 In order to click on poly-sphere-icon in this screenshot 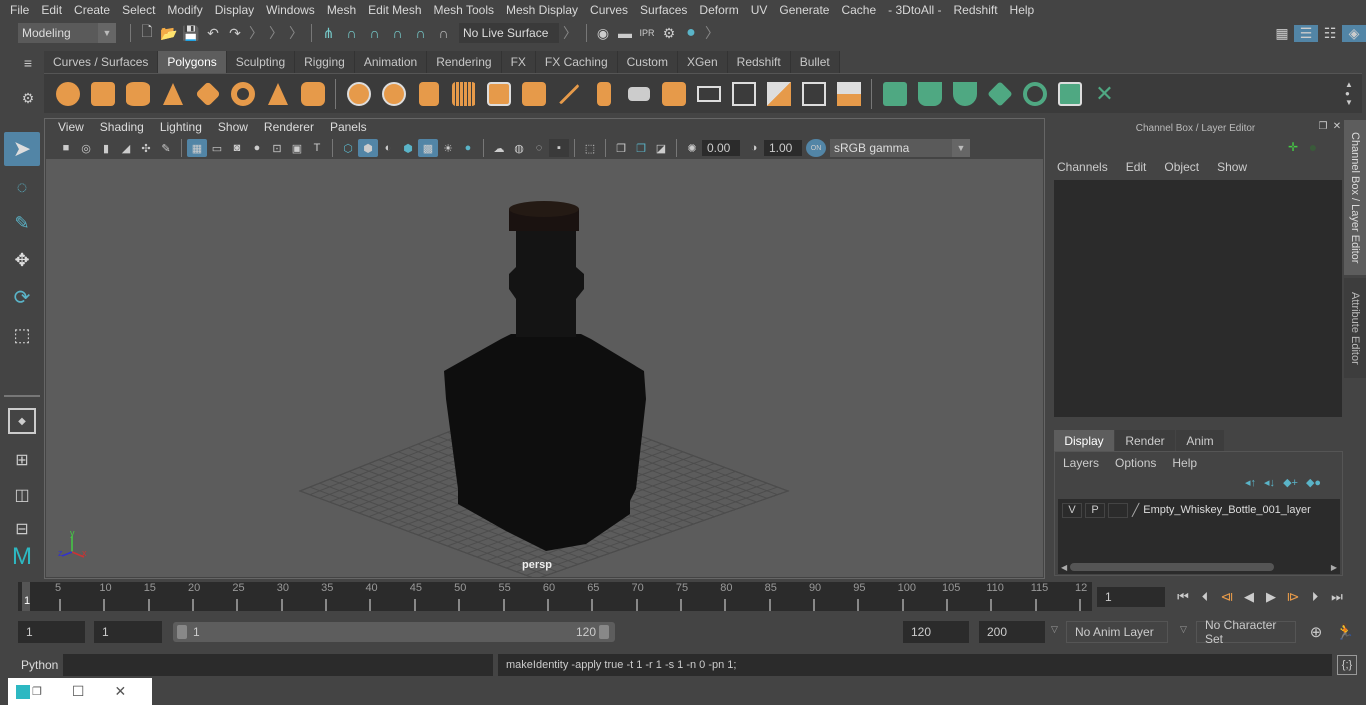, I will do `click(67, 94)`.